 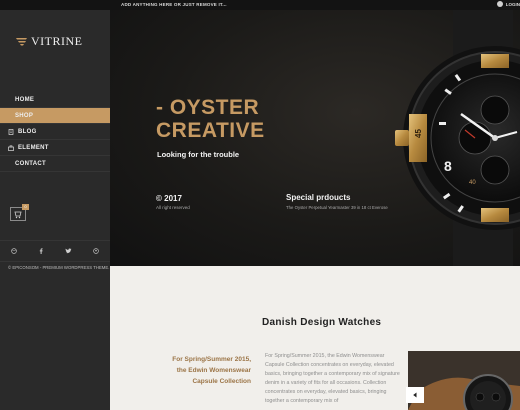 I want to click on nav-item-contact: CONTACT, so click(x=55, y=164).